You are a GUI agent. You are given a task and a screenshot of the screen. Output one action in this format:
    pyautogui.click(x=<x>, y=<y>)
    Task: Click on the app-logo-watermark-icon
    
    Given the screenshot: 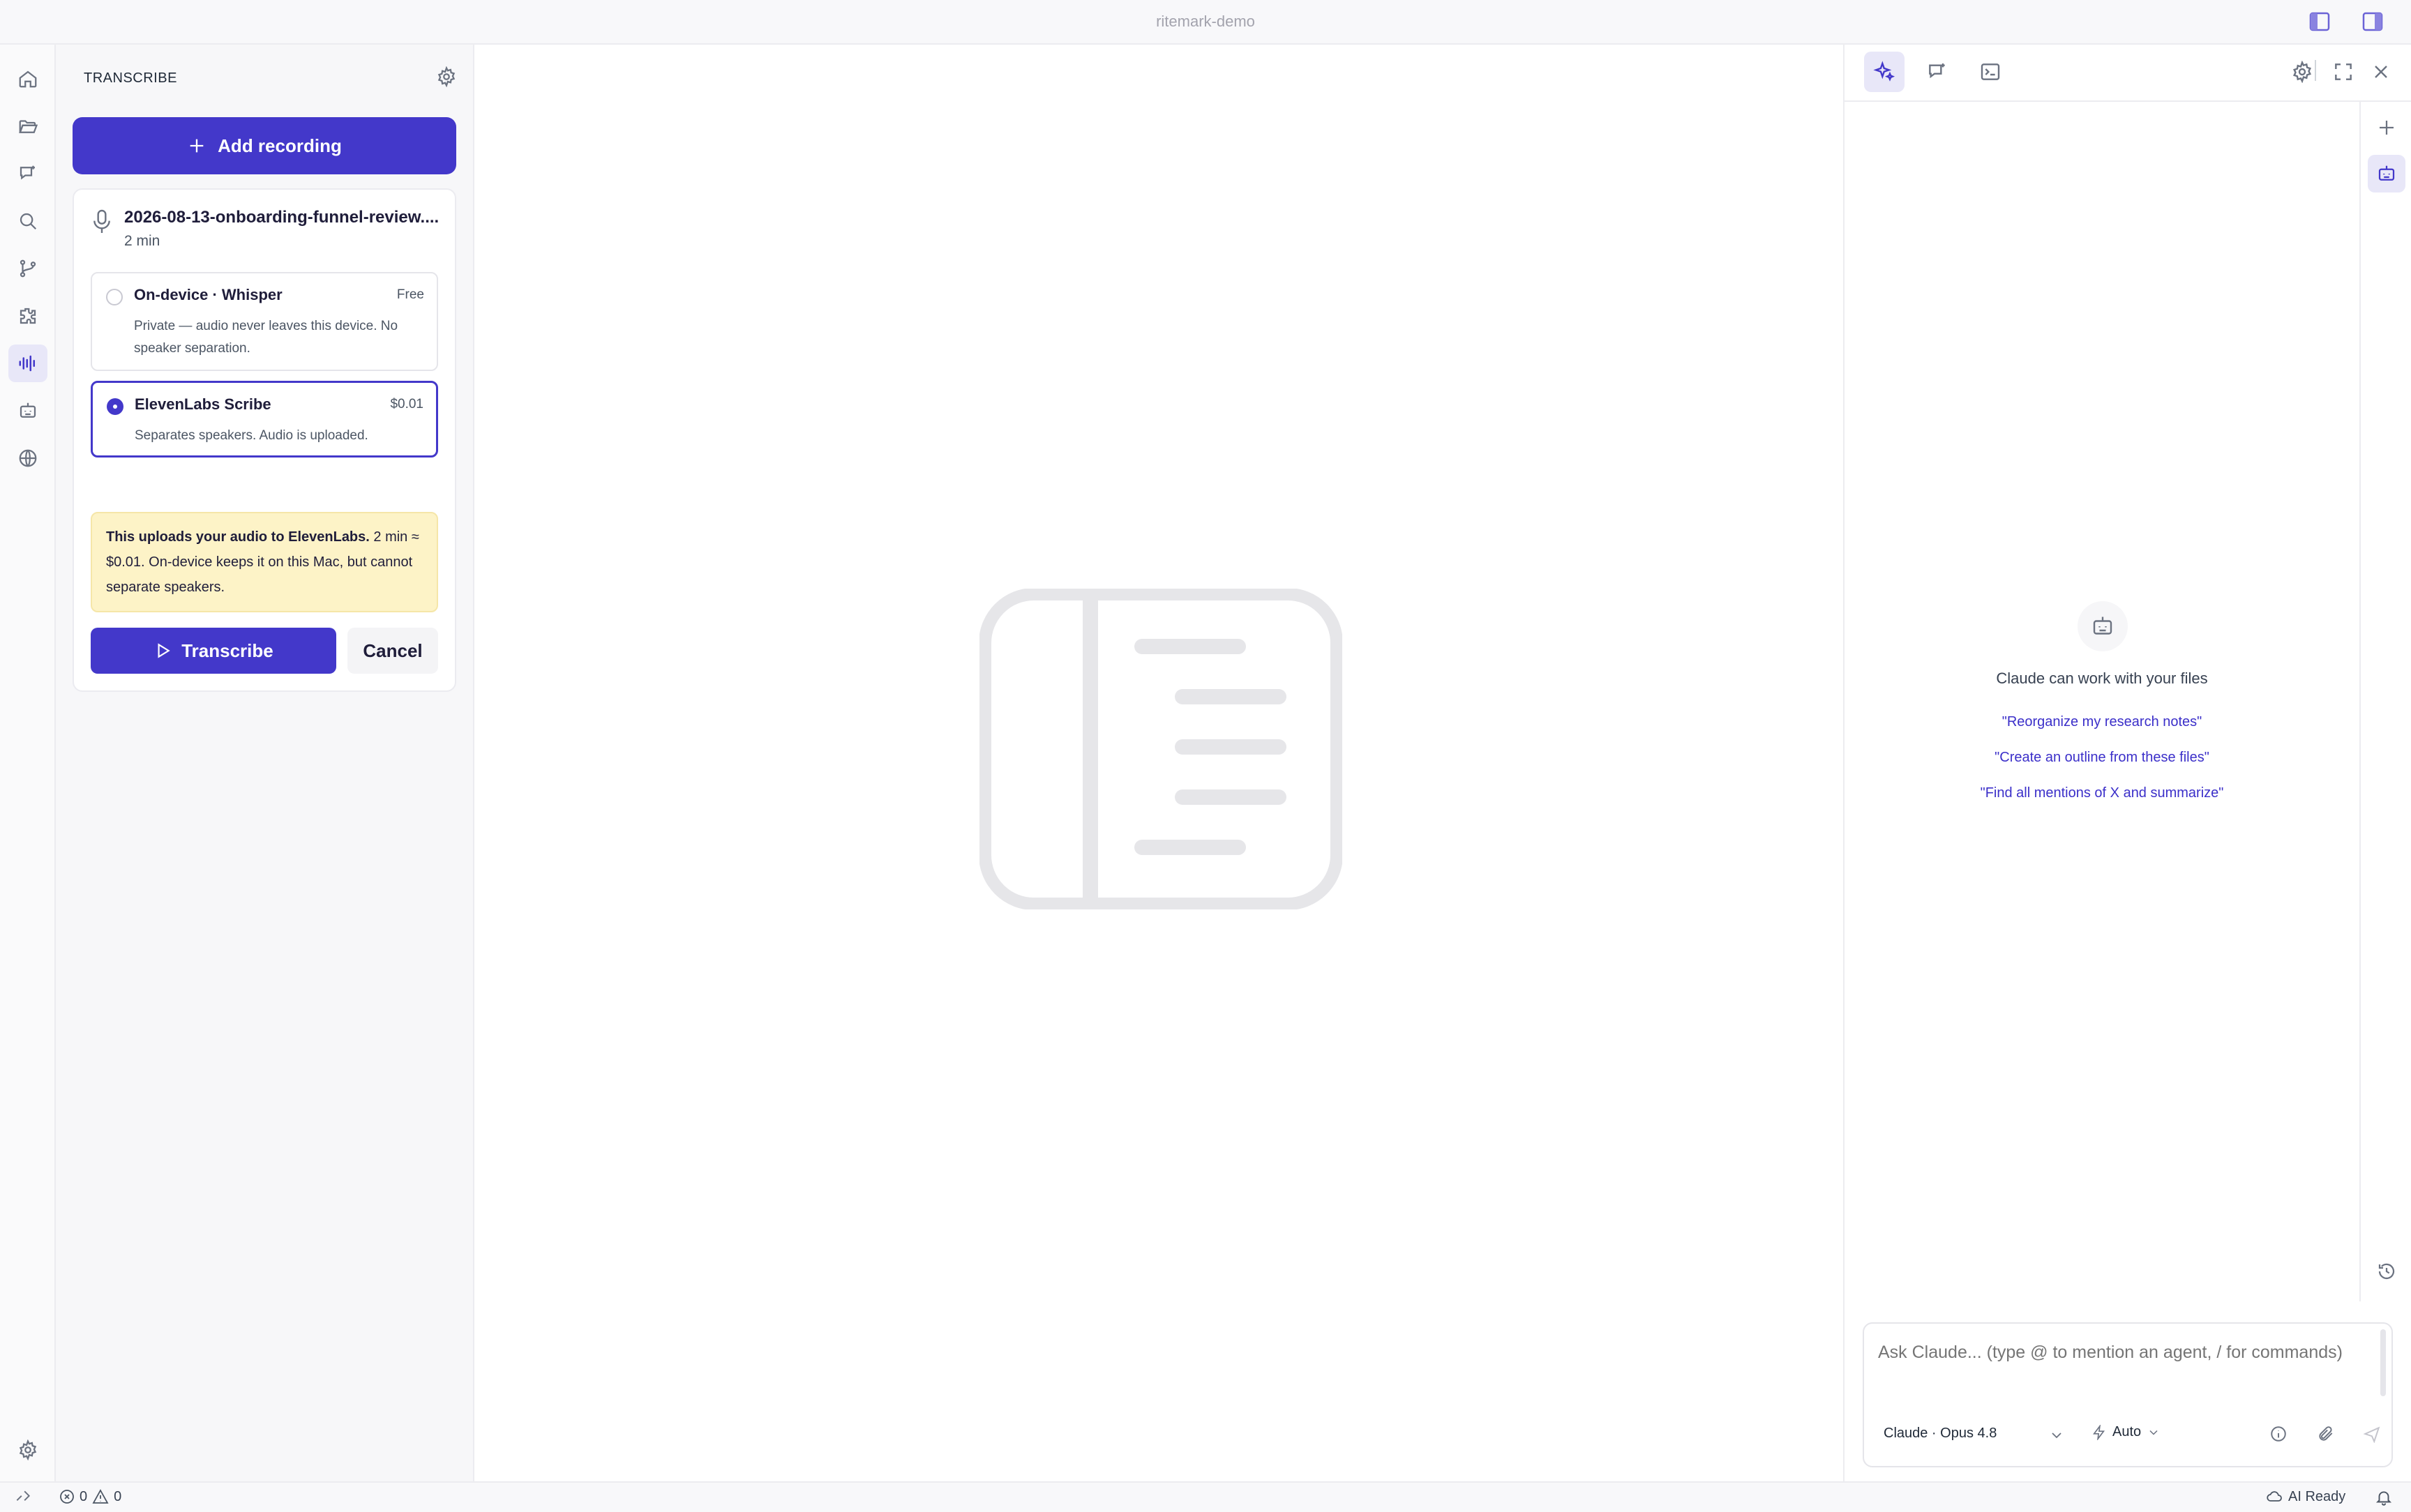 What is the action you would take?
    pyautogui.click(x=1161, y=749)
    